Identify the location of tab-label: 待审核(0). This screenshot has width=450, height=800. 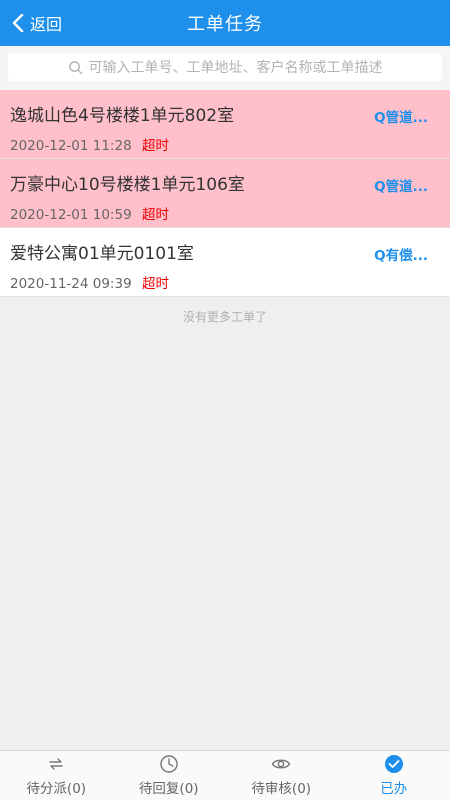
(281, 789).